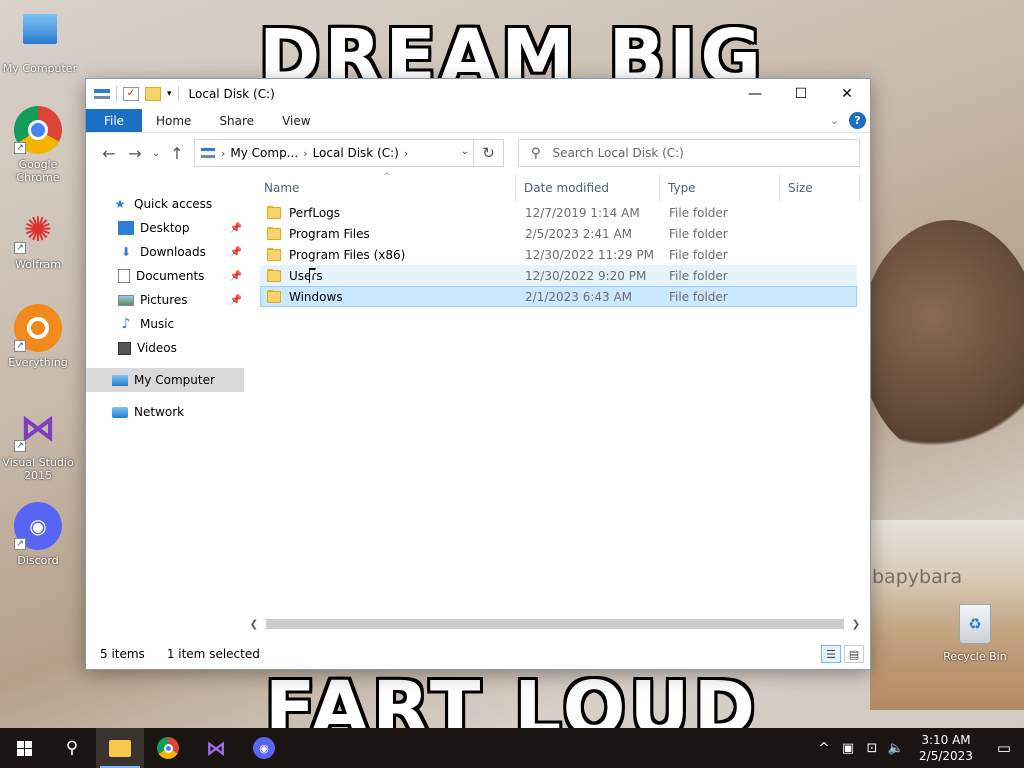 The height and width of the screenshot is (768, 1024). What do you see at coordinates (114, 120) in the screenshot?
I see `tab-file: File` at bounding box center [114, 120].